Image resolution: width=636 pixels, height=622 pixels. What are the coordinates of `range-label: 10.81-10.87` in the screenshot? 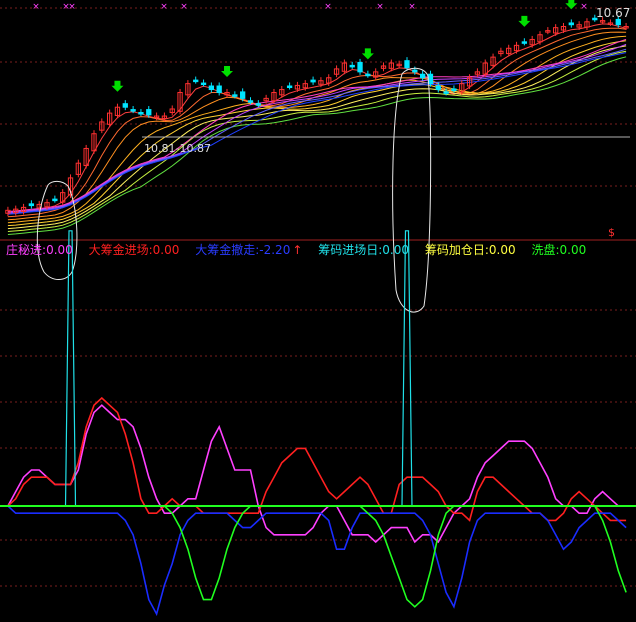 It's located at (177, 148).